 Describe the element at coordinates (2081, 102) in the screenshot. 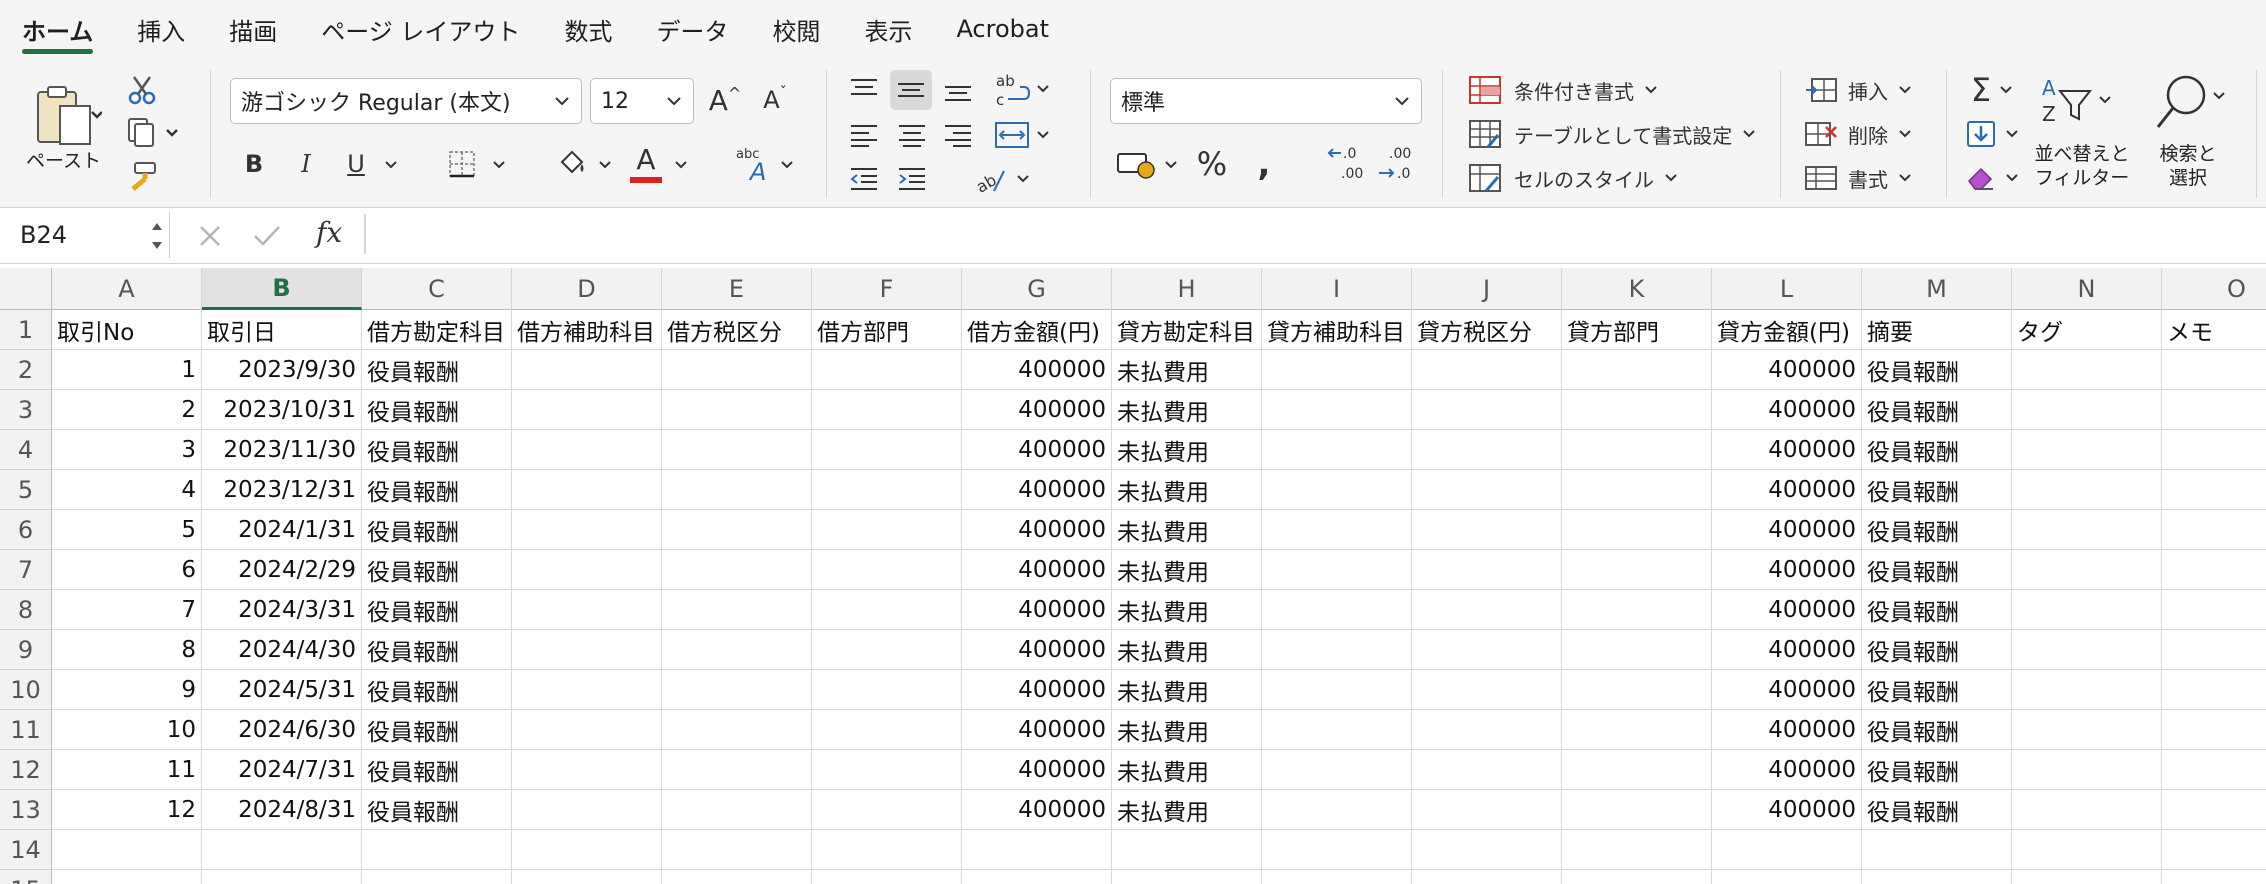

I see `sort-filter-button: A Z` at that location.